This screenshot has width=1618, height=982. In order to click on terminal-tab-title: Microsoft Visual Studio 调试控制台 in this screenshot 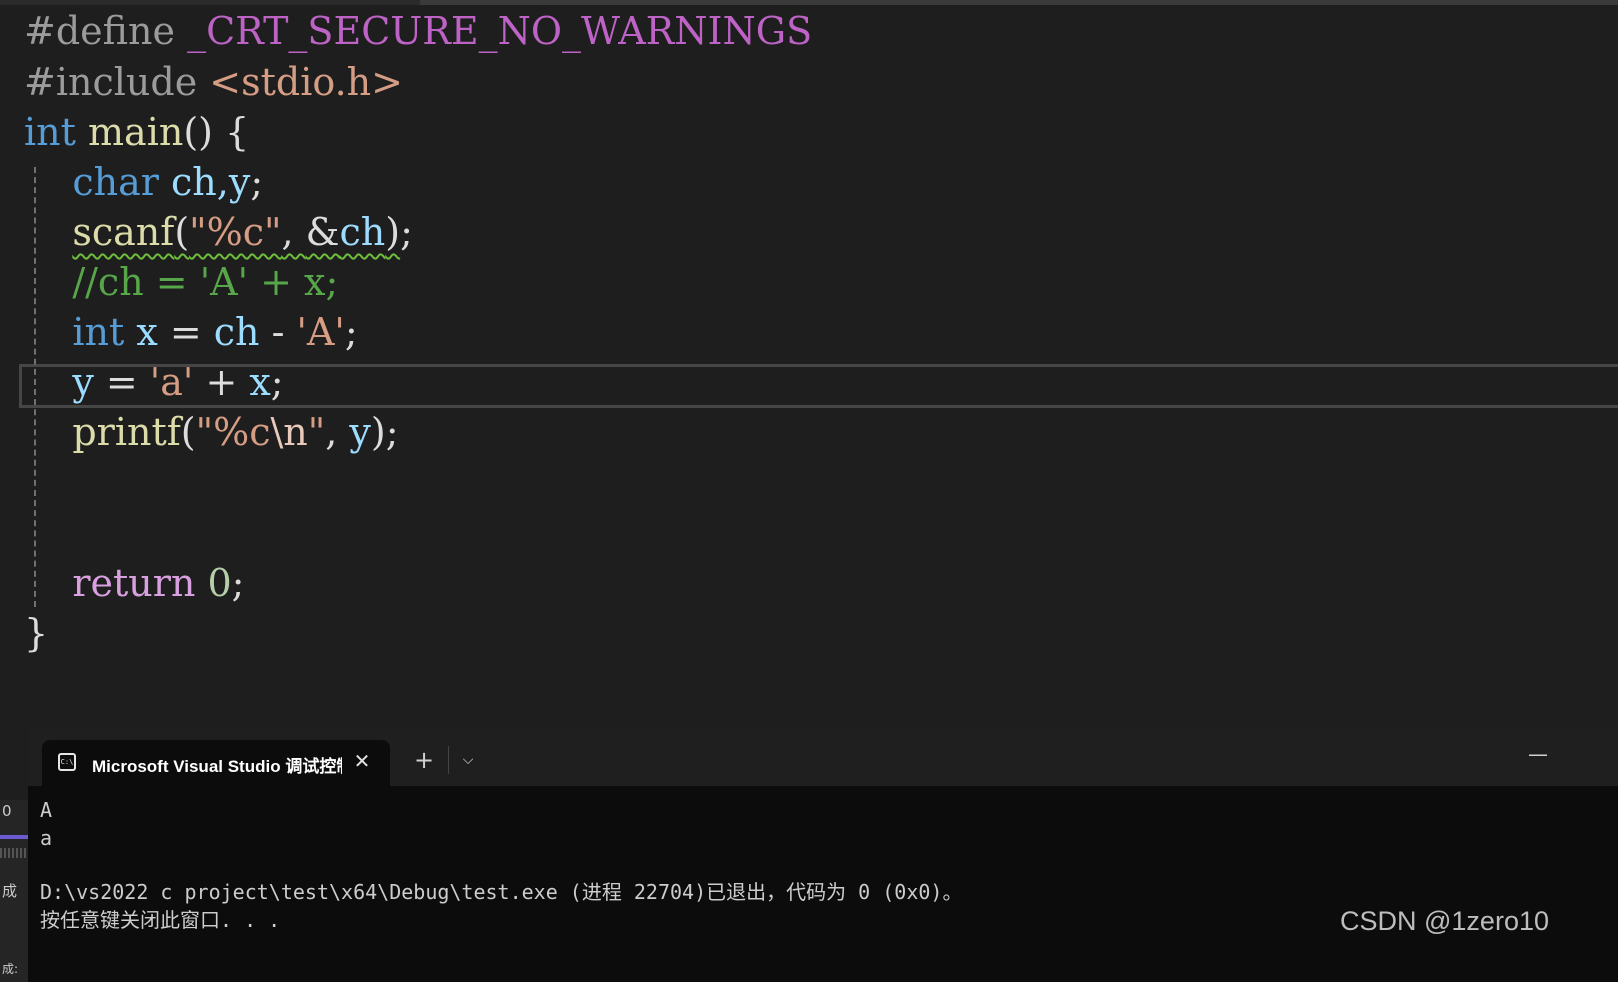, I will do `click(217, 766)`.